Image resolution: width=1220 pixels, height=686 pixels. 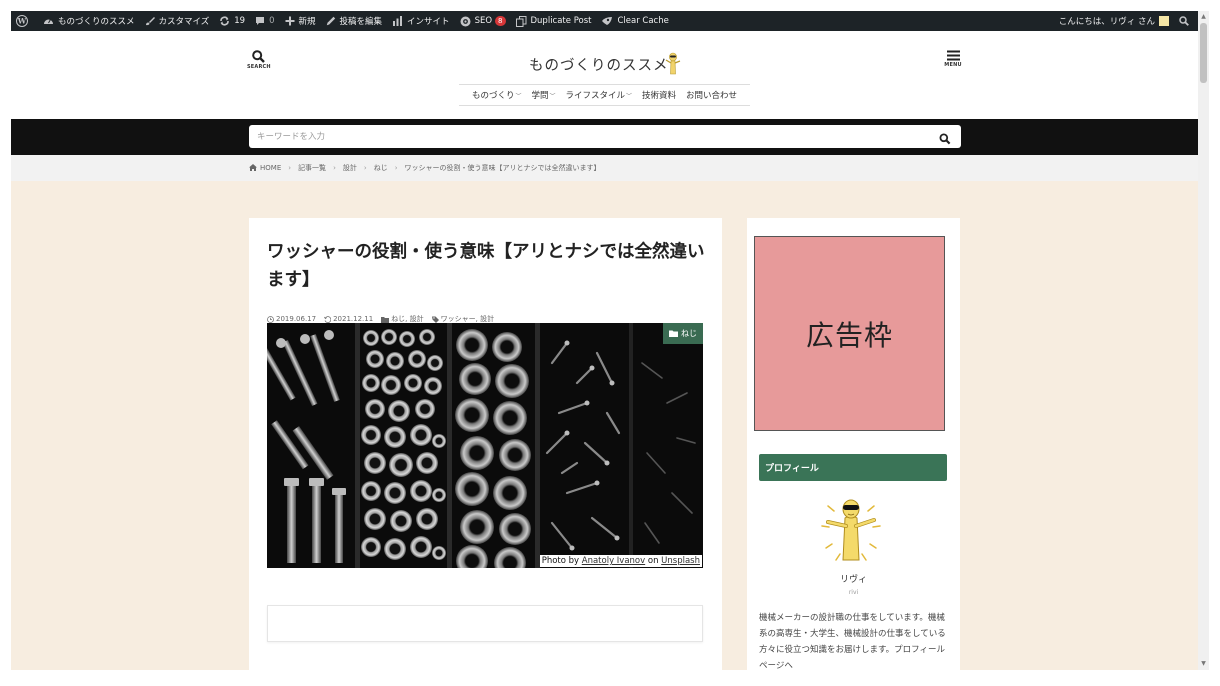 I want to click on history-icon, so click(x=328, y=319).